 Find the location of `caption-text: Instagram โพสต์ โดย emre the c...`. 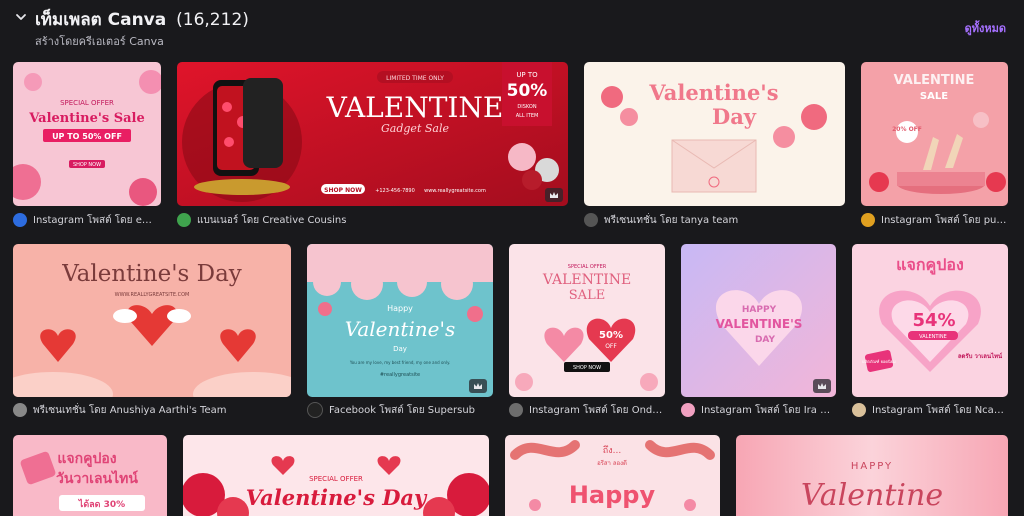

caption-text: Instagram โพสต์ โดย emre the c... is located at coordinates (97, 220).